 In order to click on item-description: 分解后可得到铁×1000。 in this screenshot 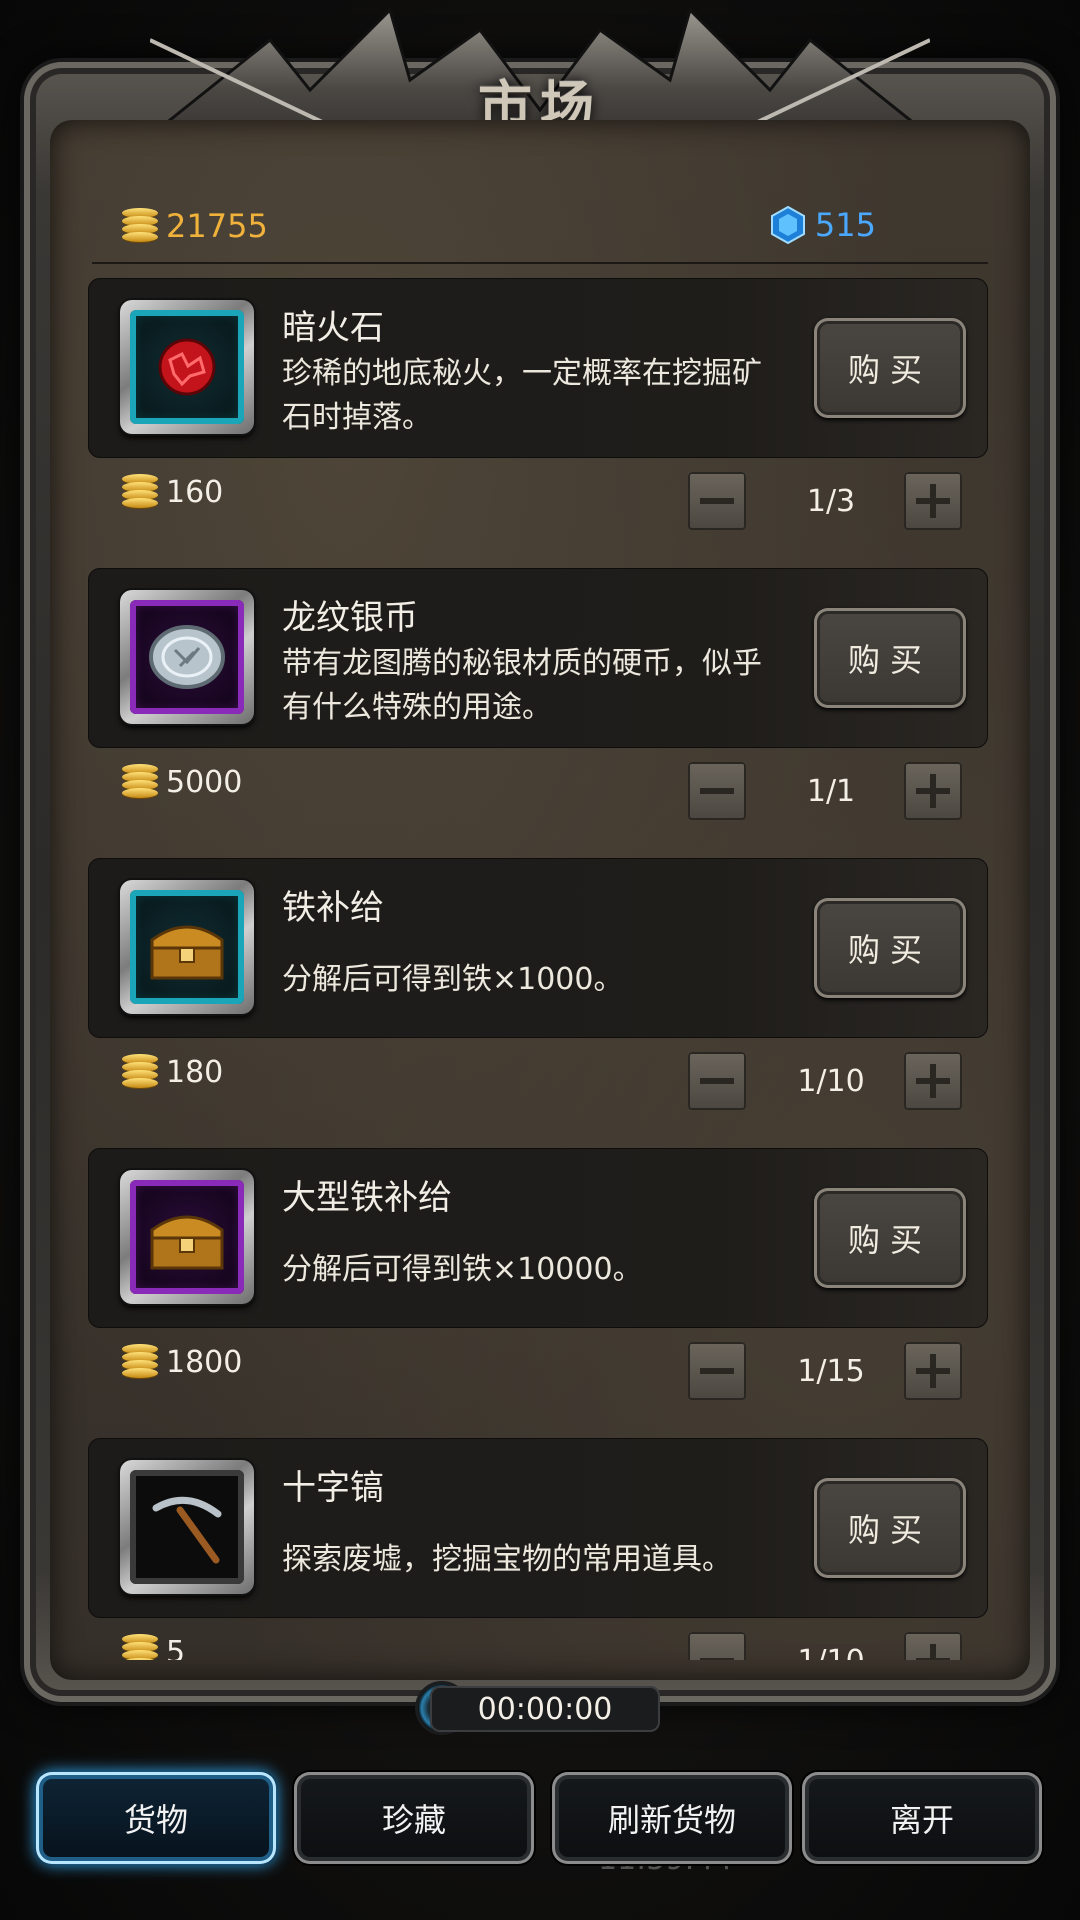, I will do `click(453, 979)`.